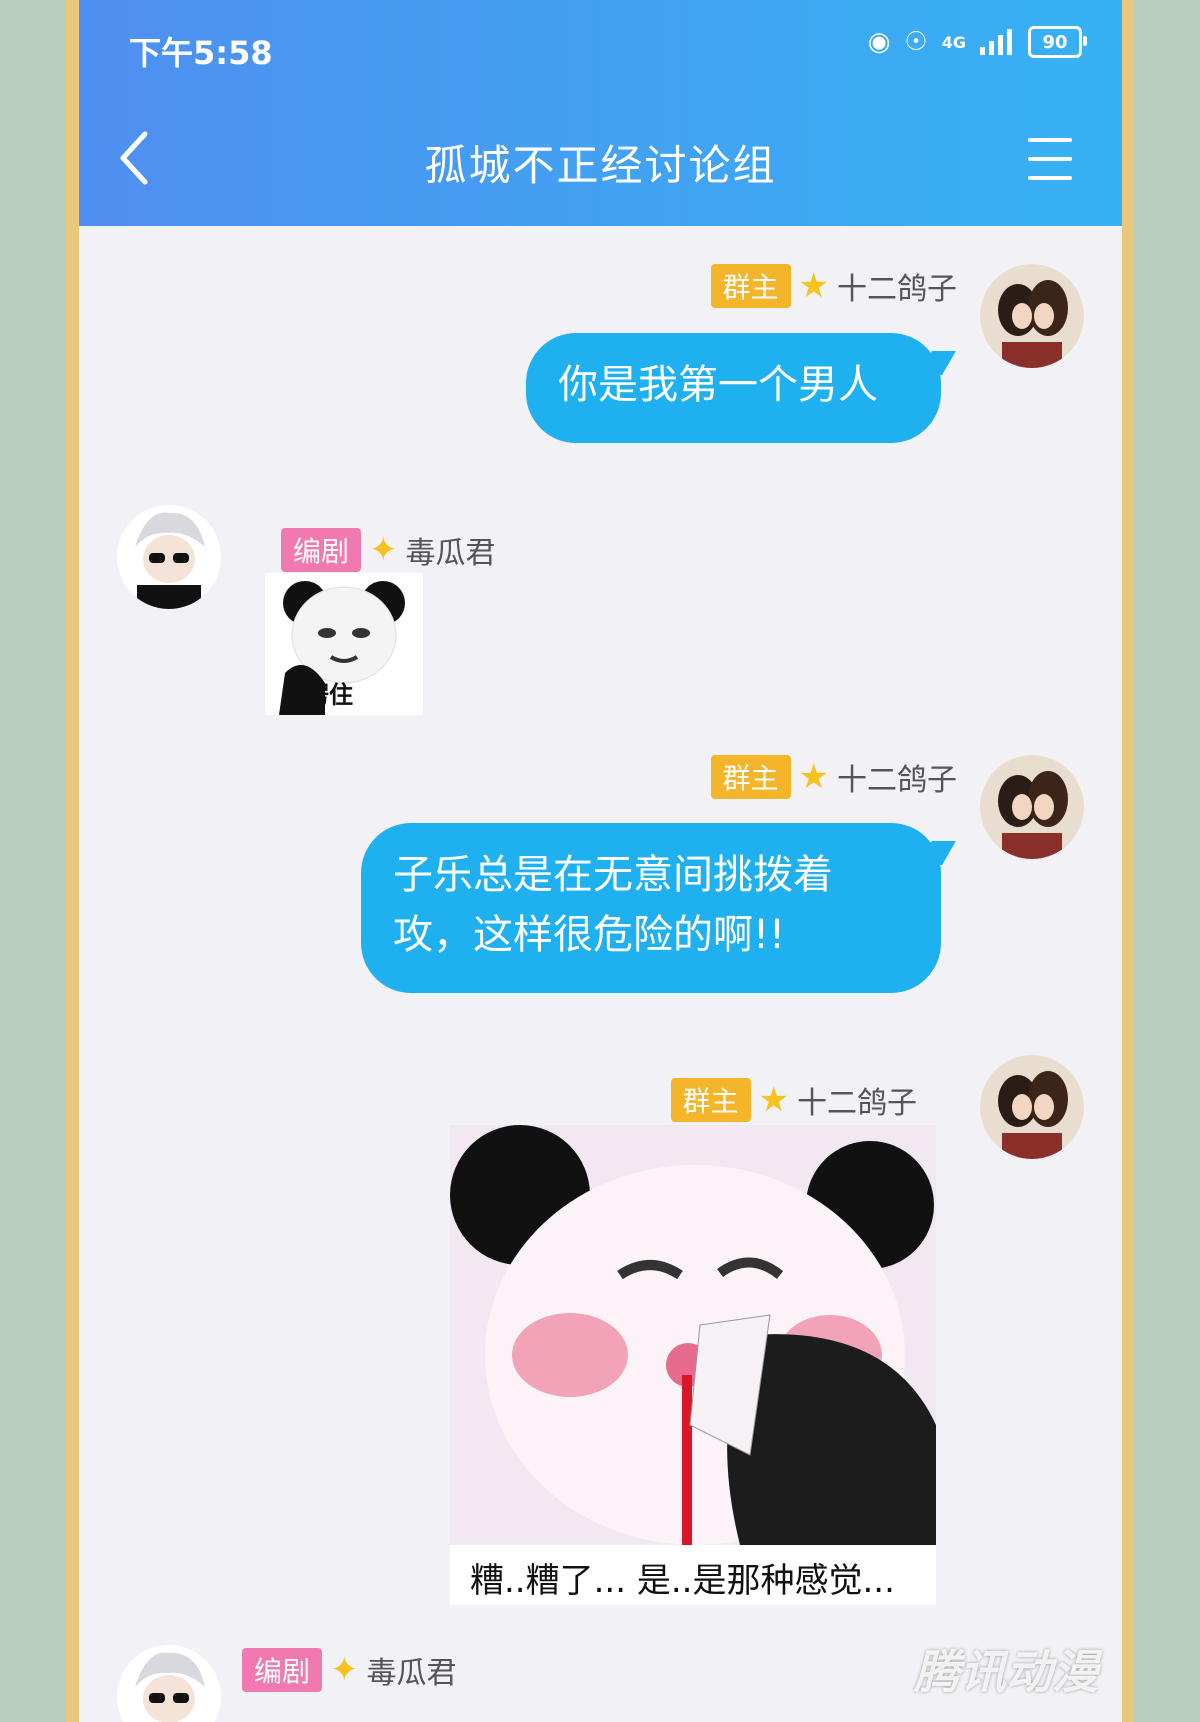  I want to click on message-2-meta: 编剧 ✦ 毒瓜君, so click(388, 550).